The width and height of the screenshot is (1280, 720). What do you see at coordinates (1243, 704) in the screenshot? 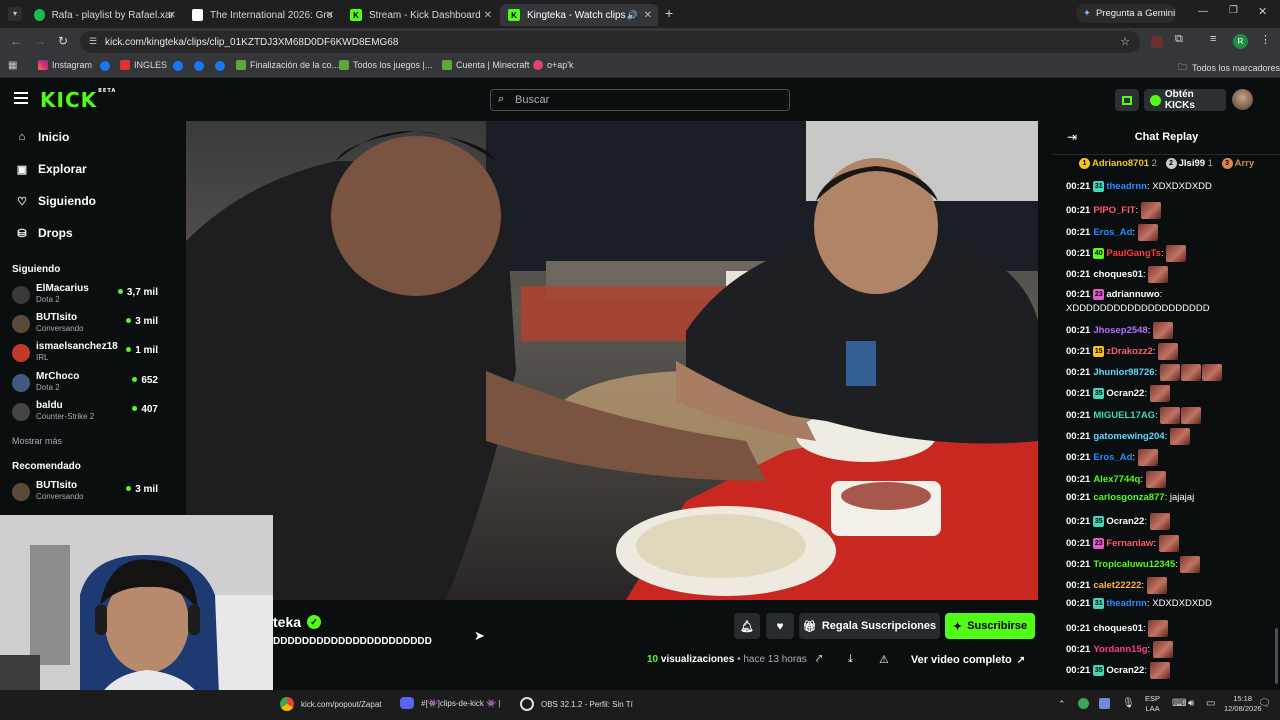
I see `clock: 15:18 12/08/2026` at bounding box center [1243, 704].